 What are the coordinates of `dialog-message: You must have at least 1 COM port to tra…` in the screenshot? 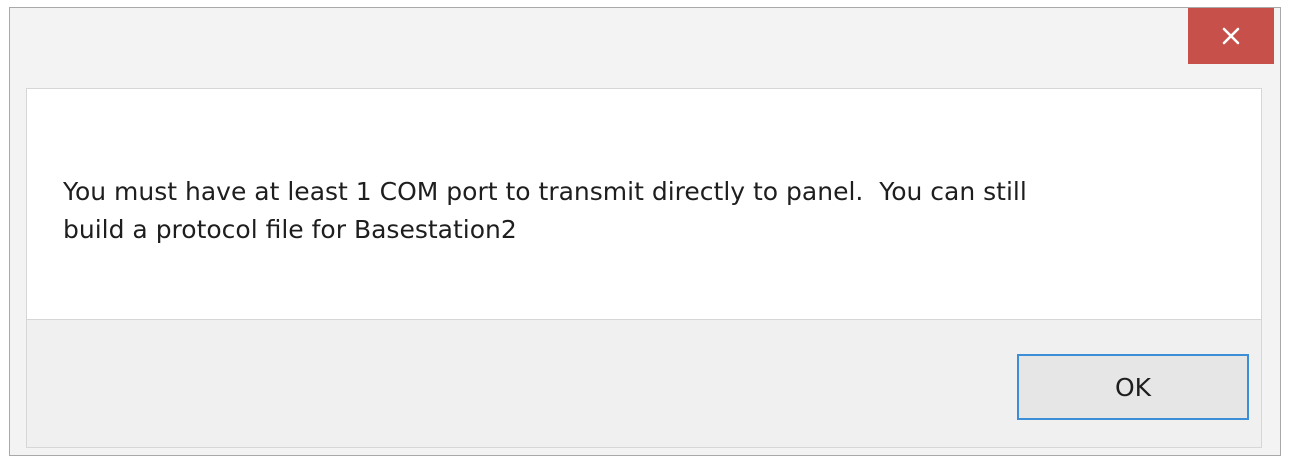 It's located at (545, 210).